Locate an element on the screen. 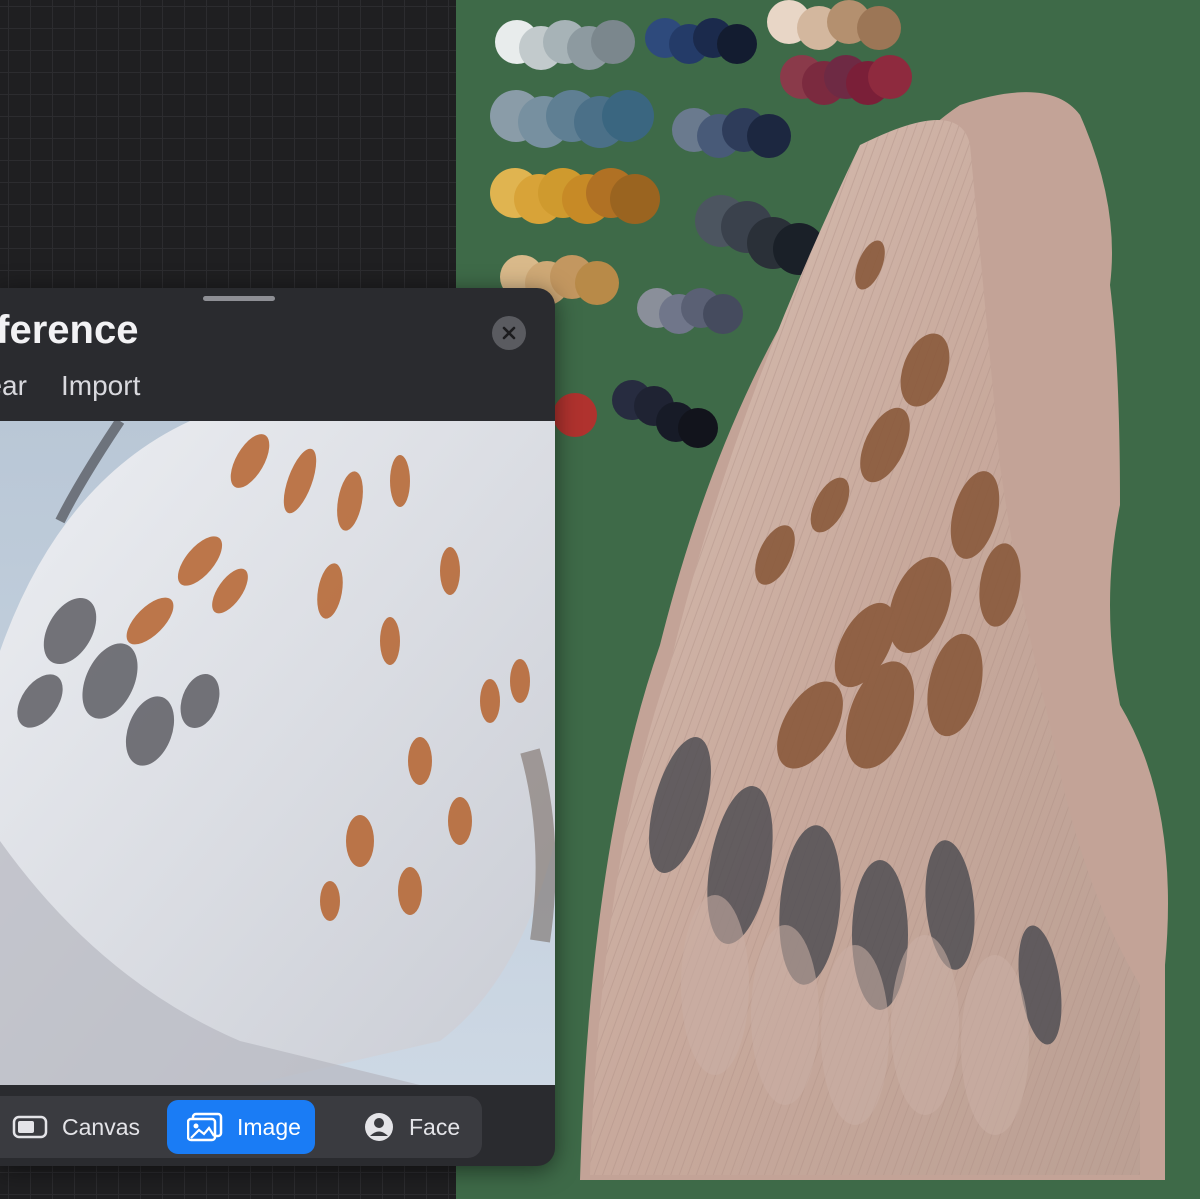  tab-face-label: Face is located at coordinates (435, 1126).